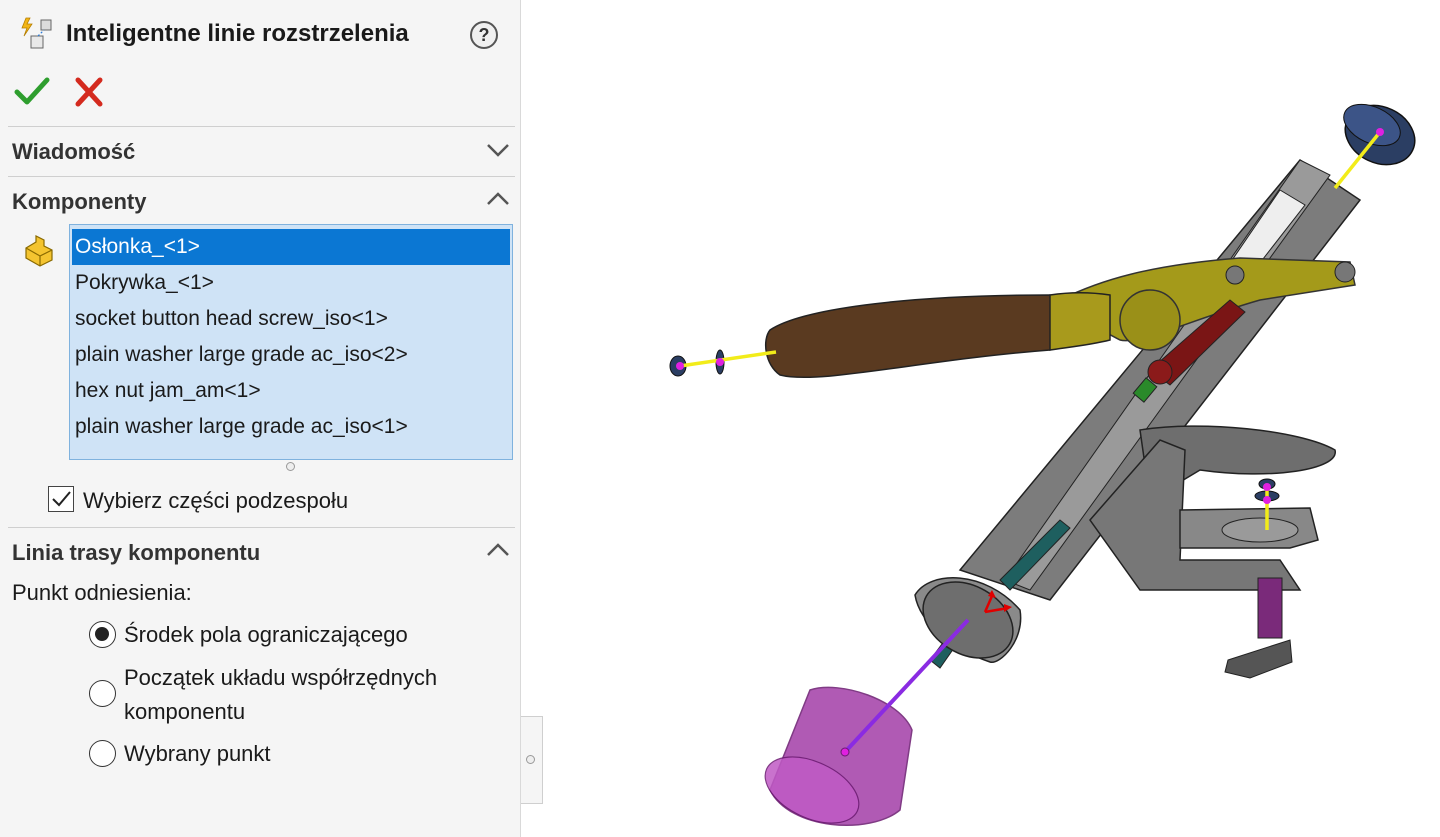  Describe the element at coordinates (79, 202) in the screenshot. I see `section-components-title: Komponenty` at that location.